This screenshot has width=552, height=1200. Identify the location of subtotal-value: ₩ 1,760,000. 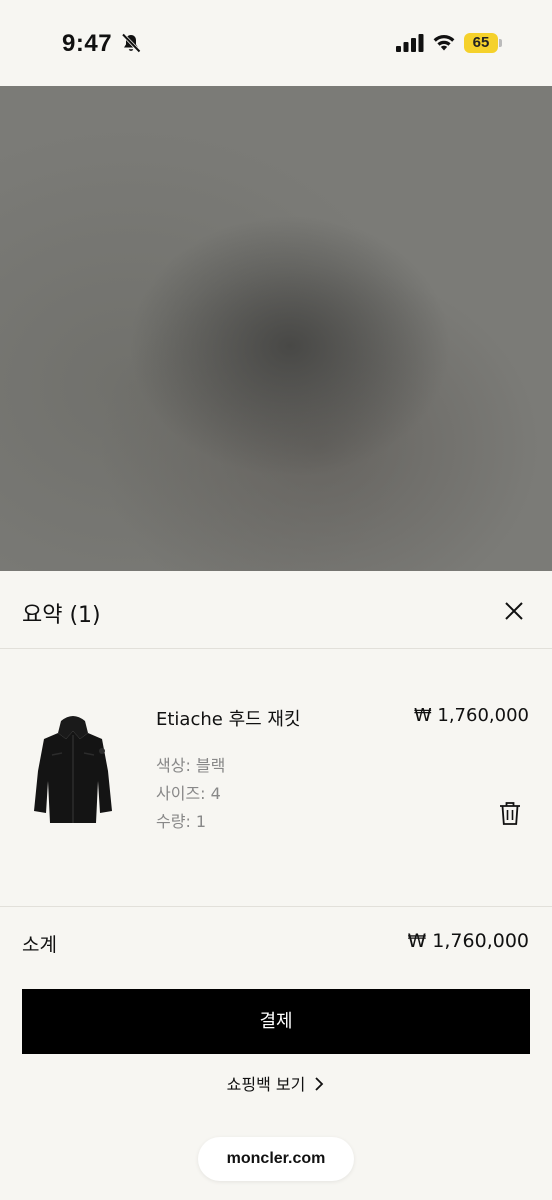
(468, 941).